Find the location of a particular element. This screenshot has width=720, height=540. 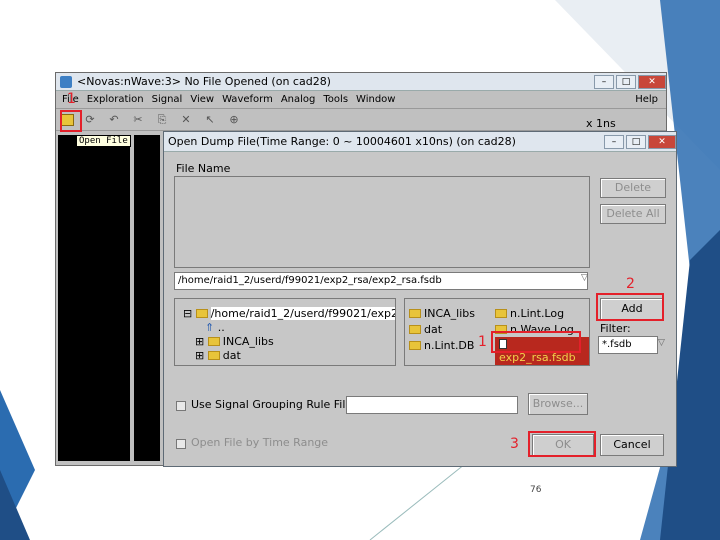

annotation-number: 3 is located at coordinates (514, 444).